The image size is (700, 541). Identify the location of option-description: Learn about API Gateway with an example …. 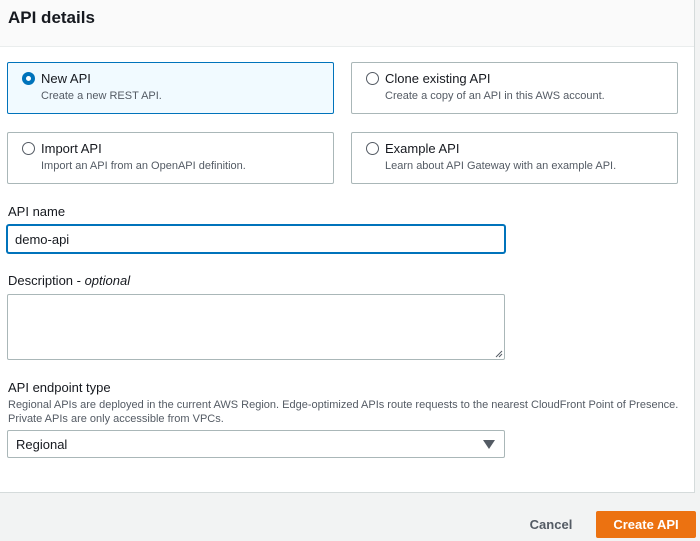
(501, 166).